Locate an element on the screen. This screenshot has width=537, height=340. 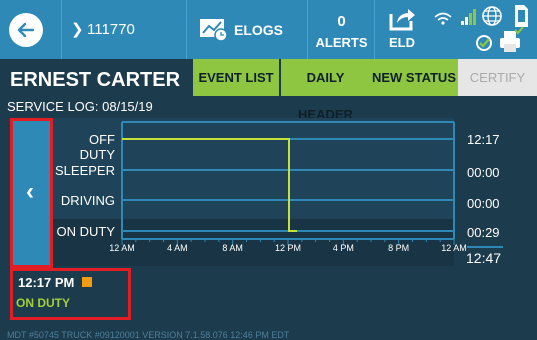
eld-tab: ELD is located at coordinates (401, 29).